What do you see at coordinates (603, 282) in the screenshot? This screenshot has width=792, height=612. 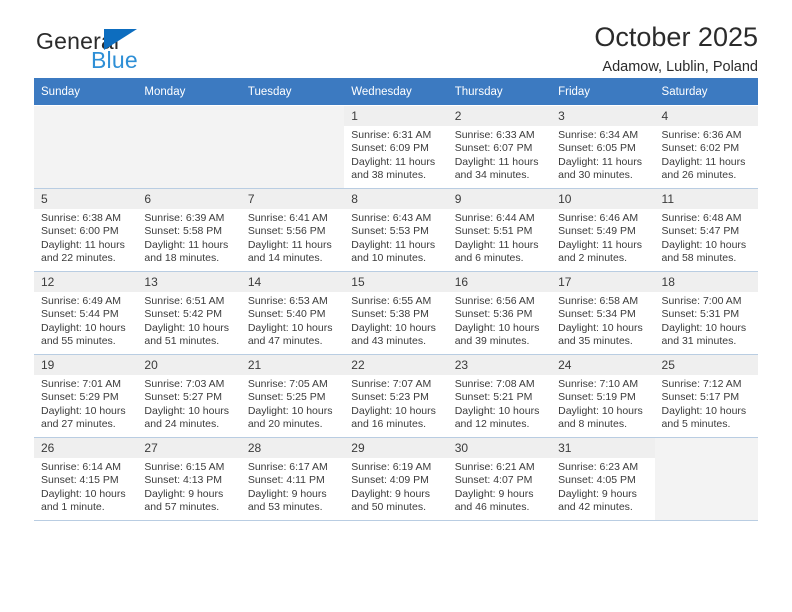 I see `day-number: 17` at bounding box center [603, 282].